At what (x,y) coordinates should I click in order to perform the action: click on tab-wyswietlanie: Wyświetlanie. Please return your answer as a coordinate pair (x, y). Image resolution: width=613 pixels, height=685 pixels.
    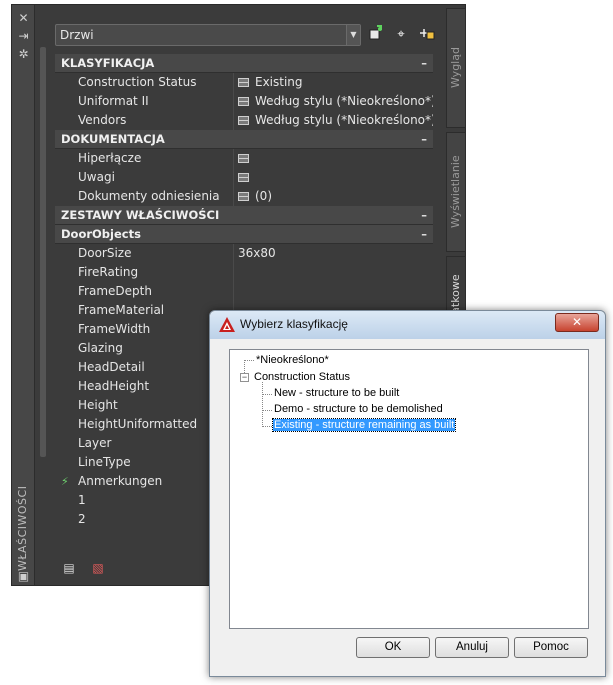
    Looking at the image, I should click on (456, 192).